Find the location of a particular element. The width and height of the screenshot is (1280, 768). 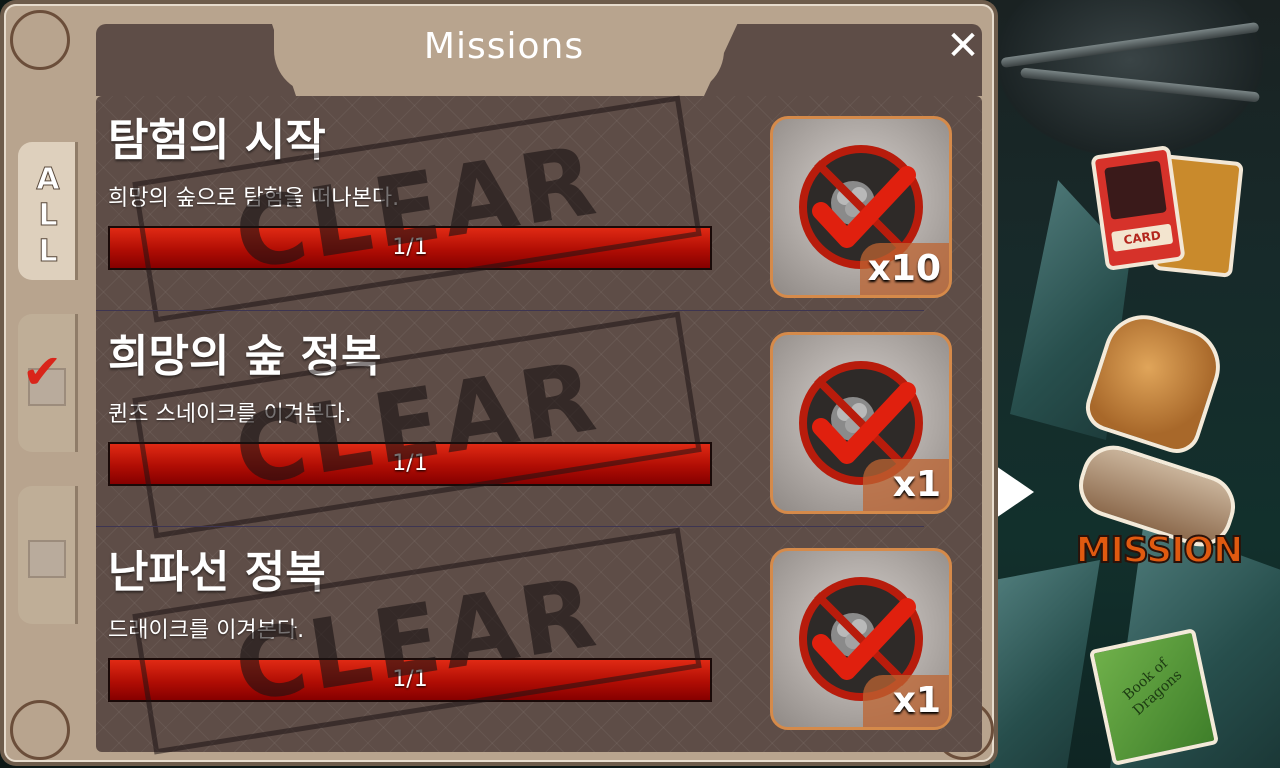

header-left-panel is located at coordinates (196, 60).